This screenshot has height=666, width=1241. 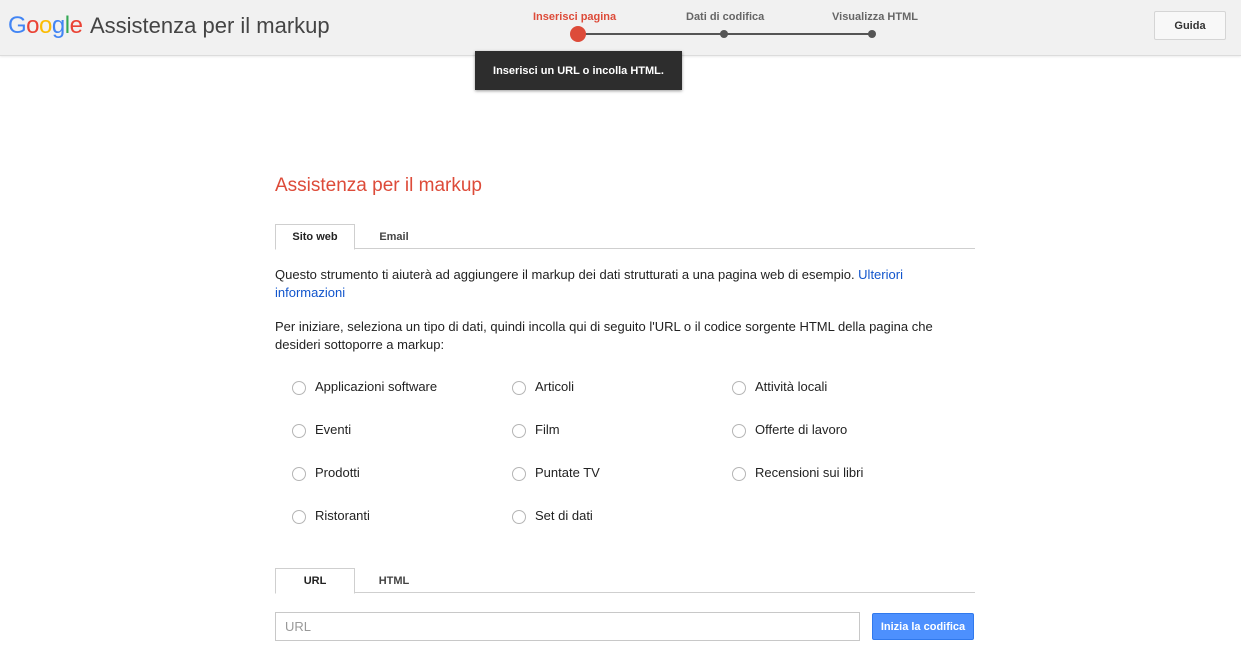 I want to click on radio-restaurants: Ristoranti, so click(x=331, y=515).